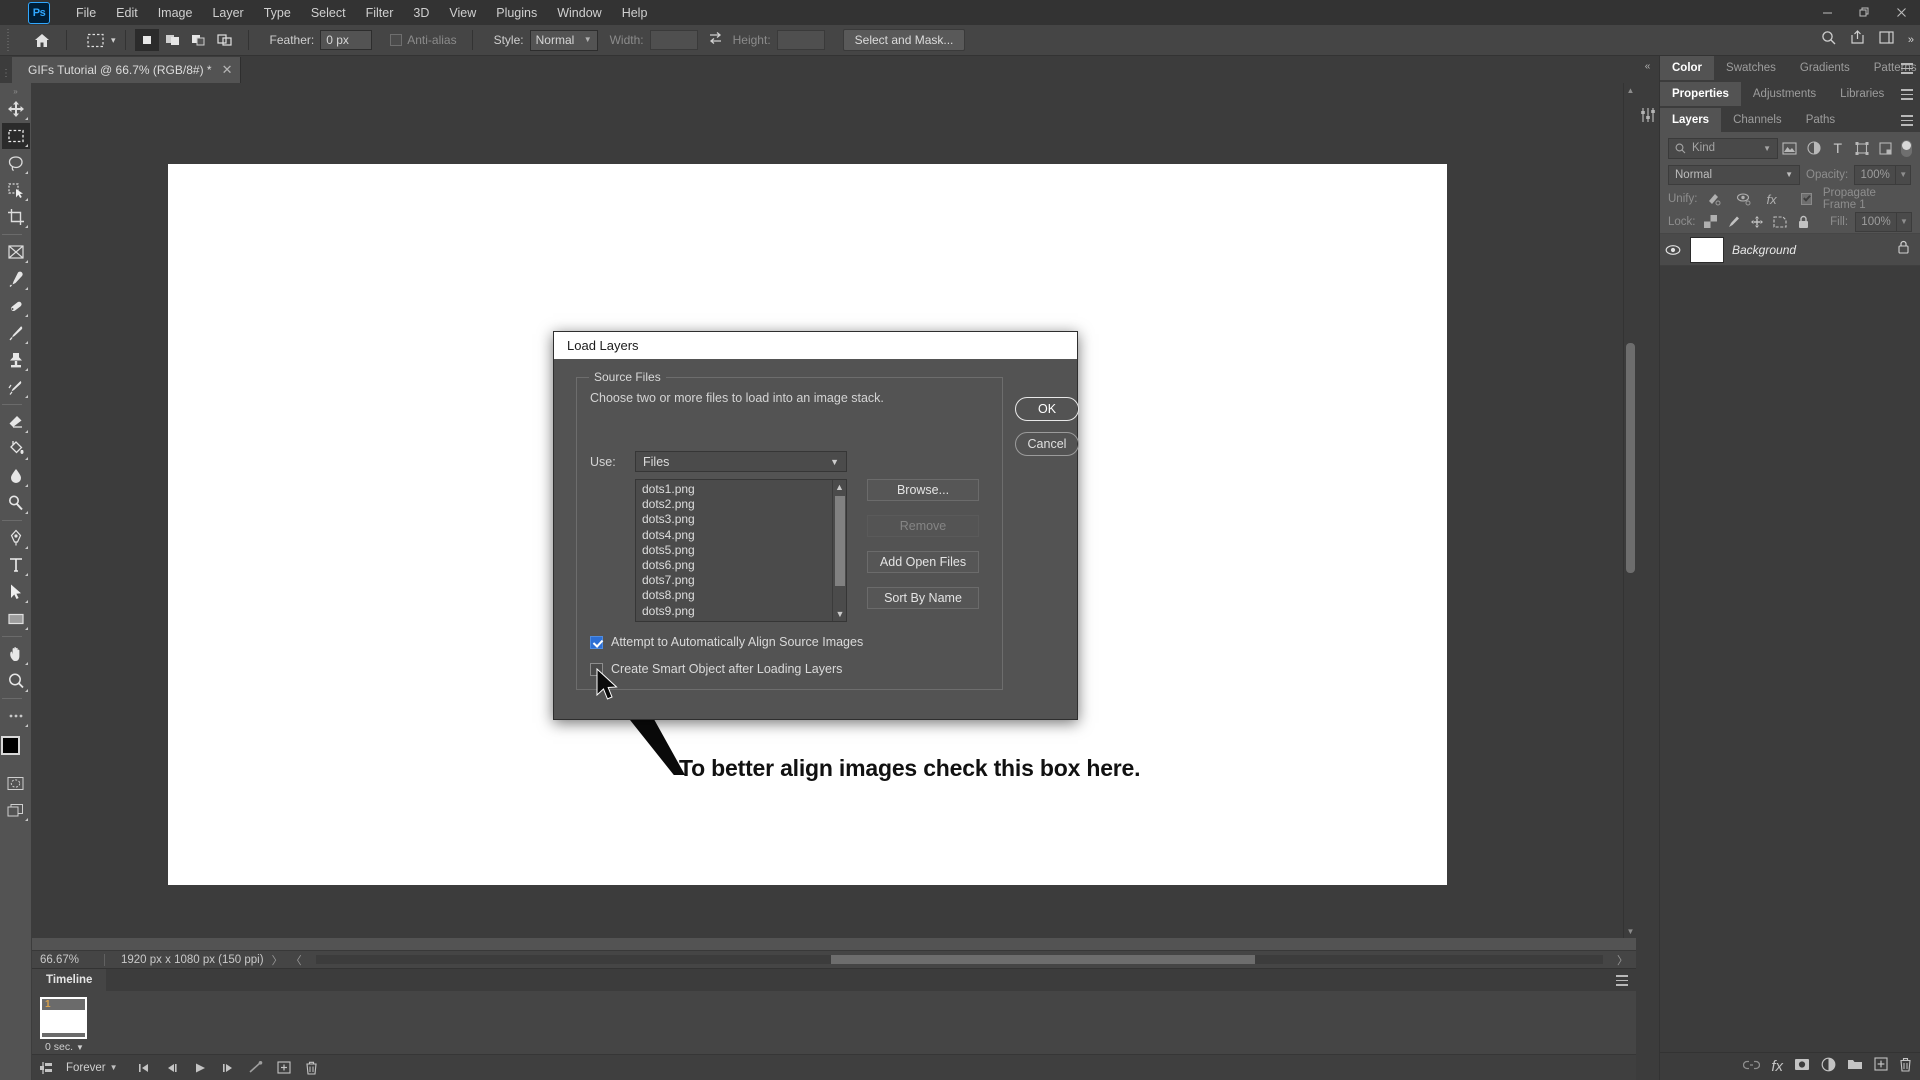 The width and height of the screenshot is (1920, 1080). I want to click on file-list-item: dots4.png, so click(744, 535).